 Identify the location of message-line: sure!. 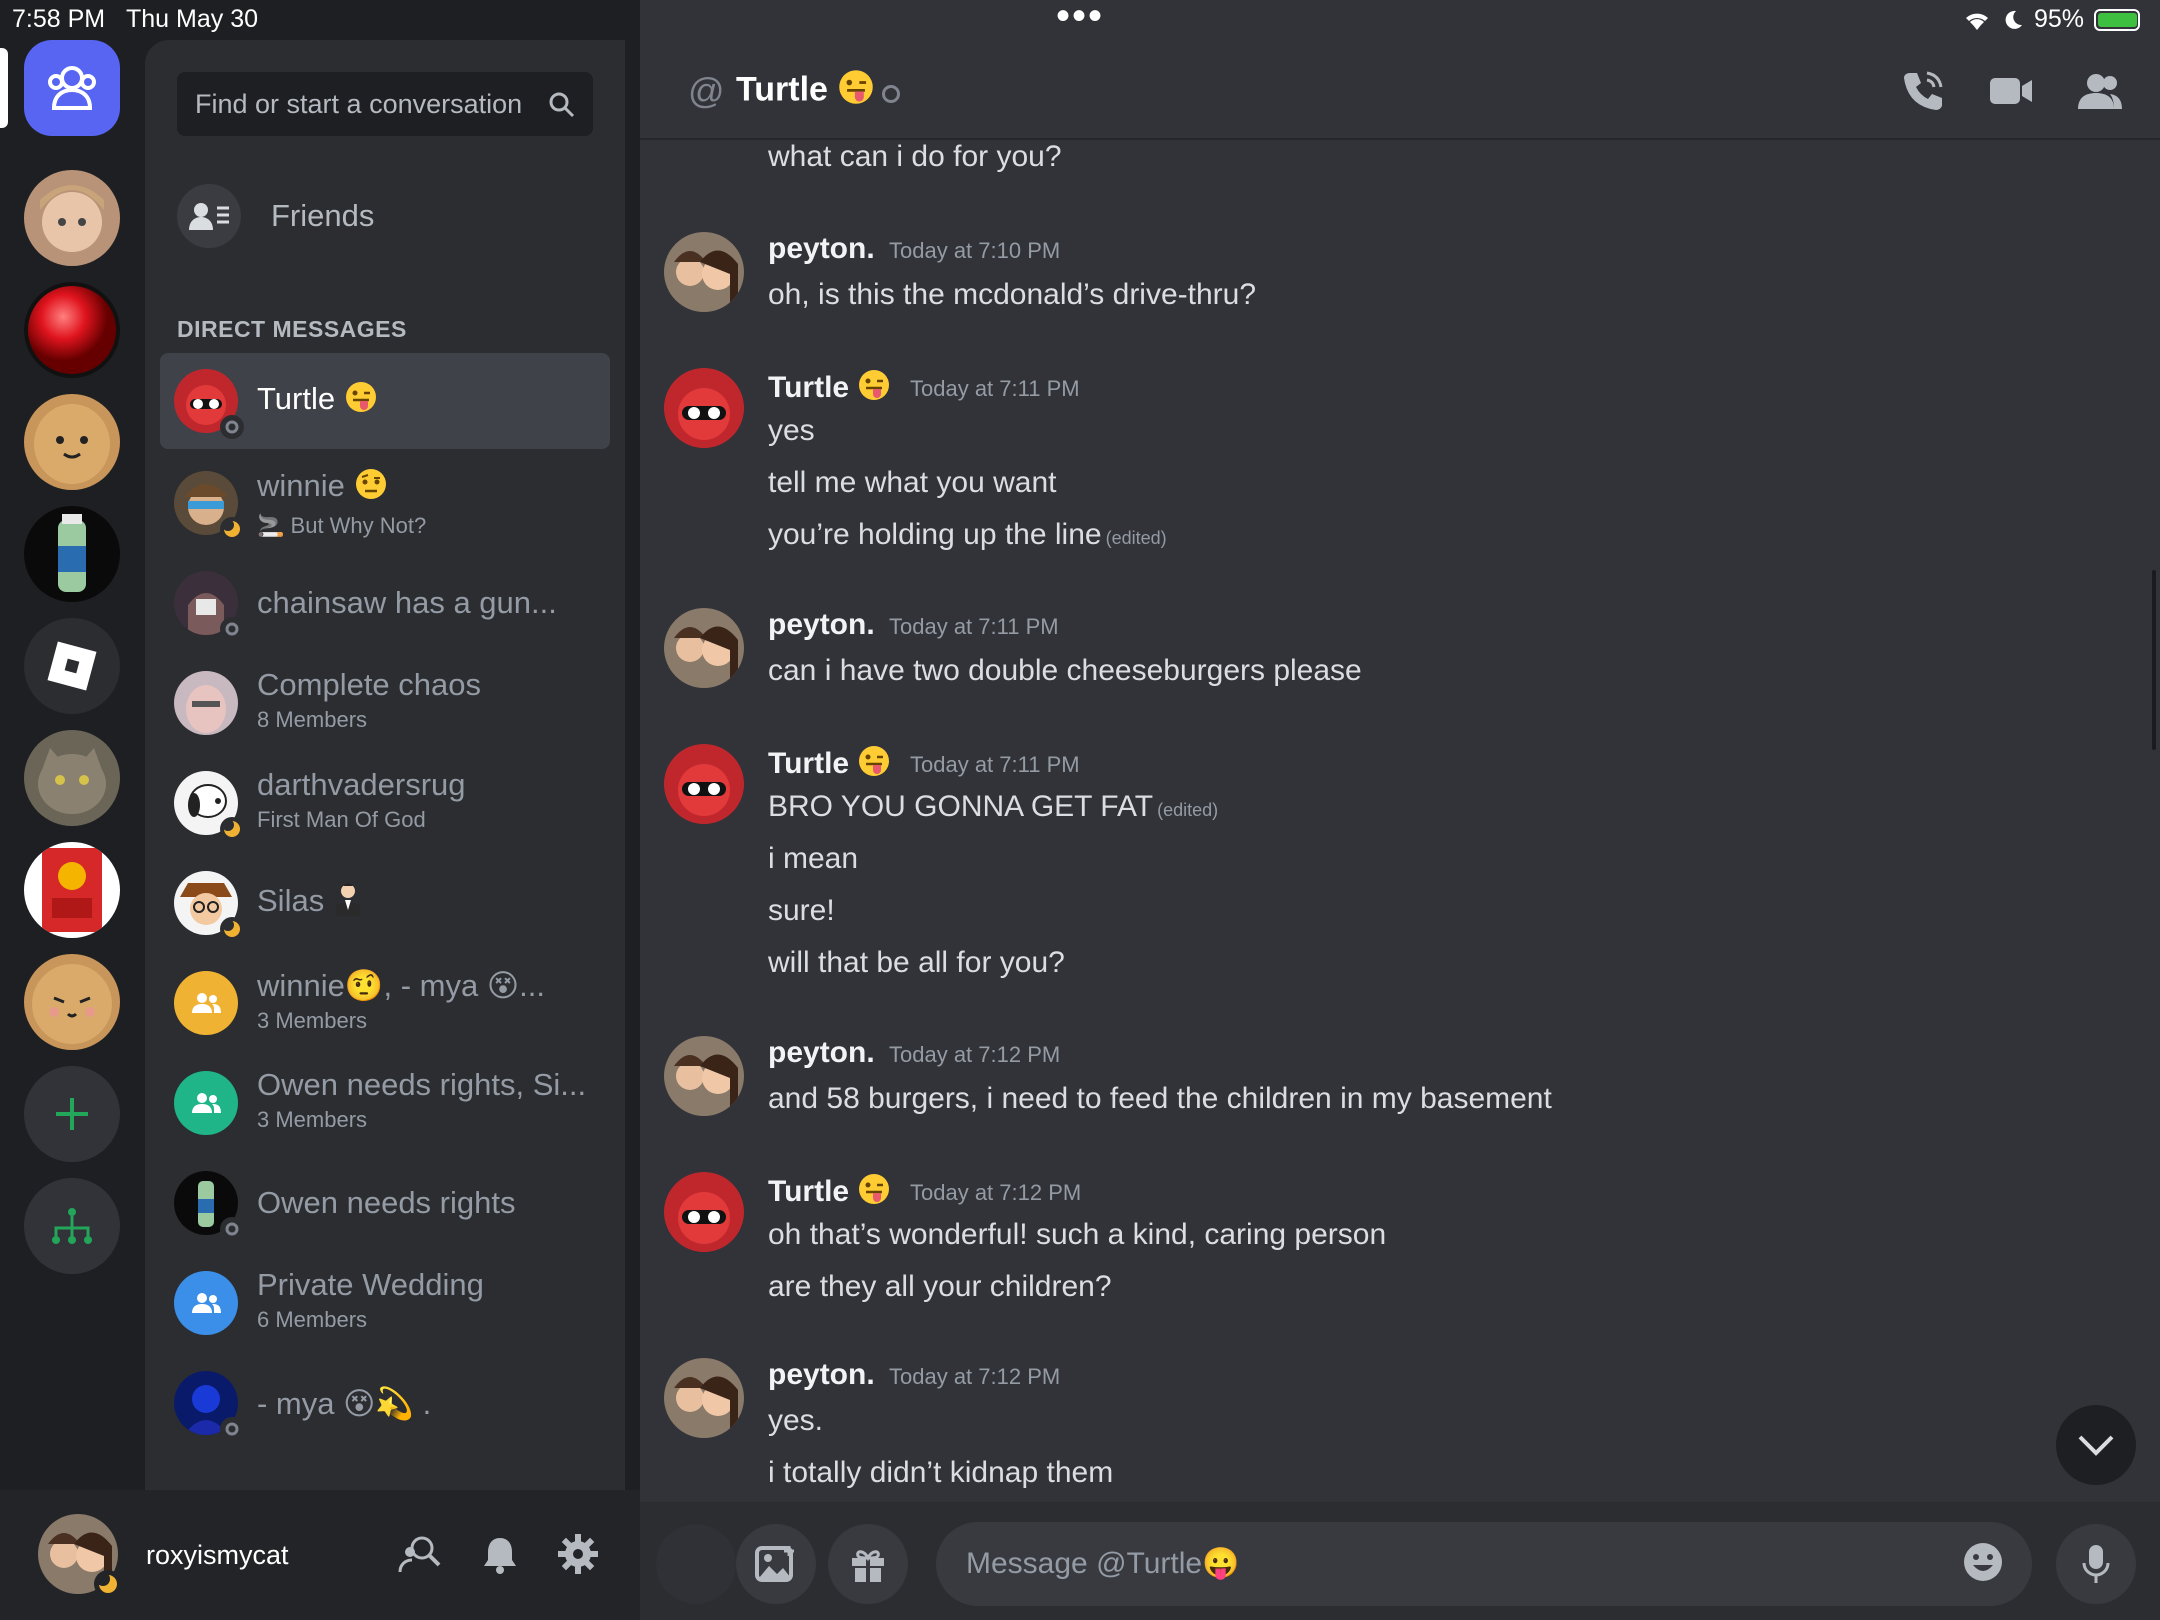
(801, 910).